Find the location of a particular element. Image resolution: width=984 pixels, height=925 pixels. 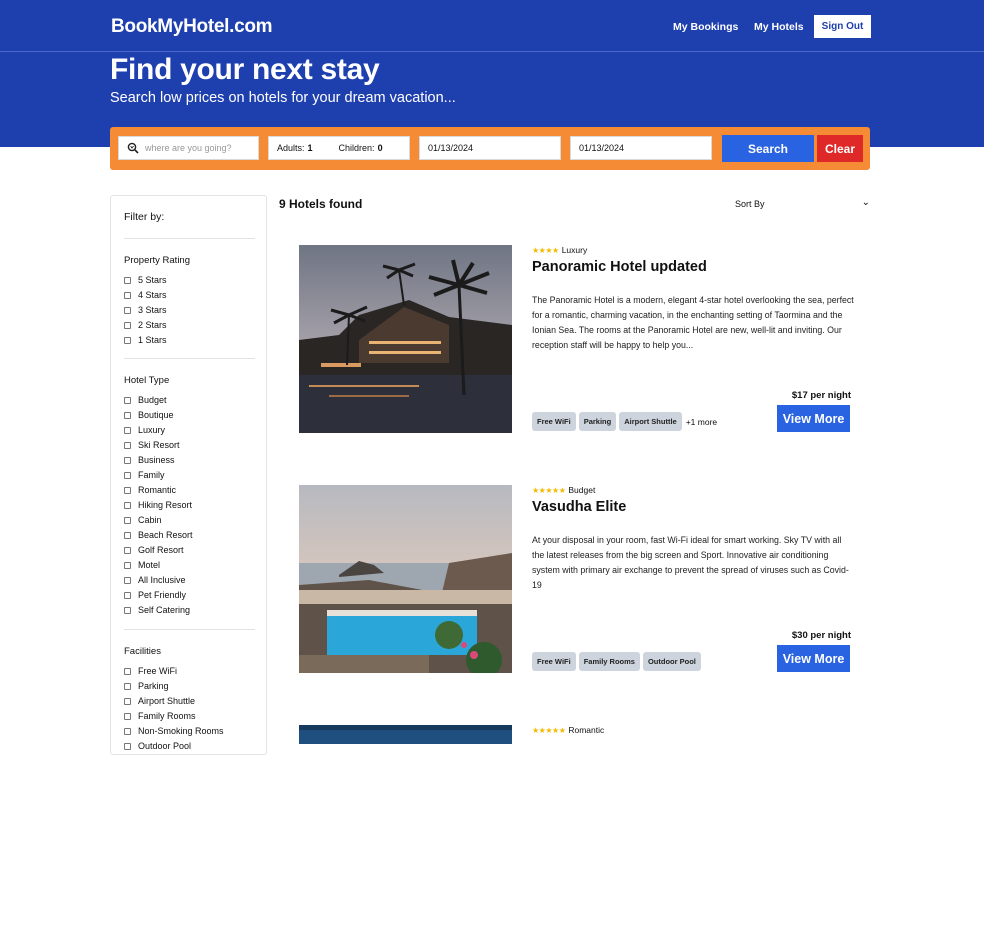

check-out-date-input: 01/13/2024 is located at coordinates (641, 148).